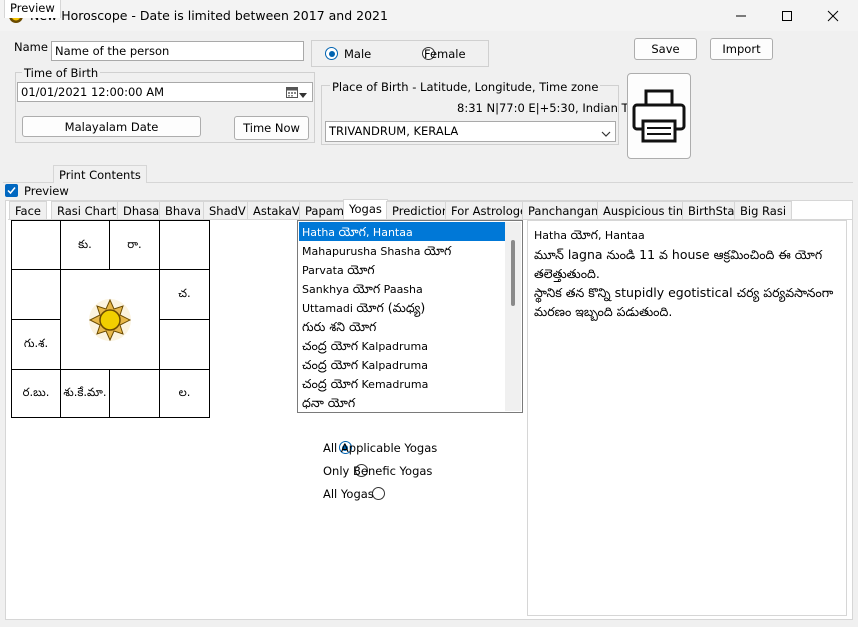 The height and width of the screenshot is (627, 858). Describe the element at coordinates (32, 9) in the screenshot. I see `tab-preview: Preview` at that location.